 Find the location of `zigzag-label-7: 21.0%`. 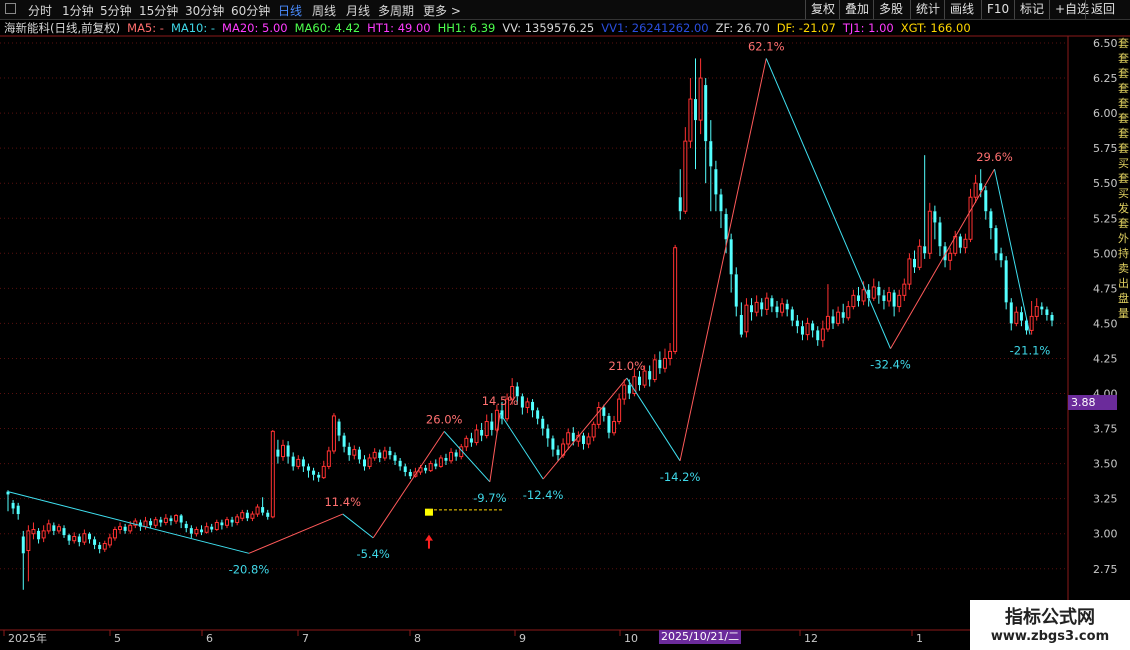

zigzag-label-7: 21.0% is located at coordinates (627, 366).